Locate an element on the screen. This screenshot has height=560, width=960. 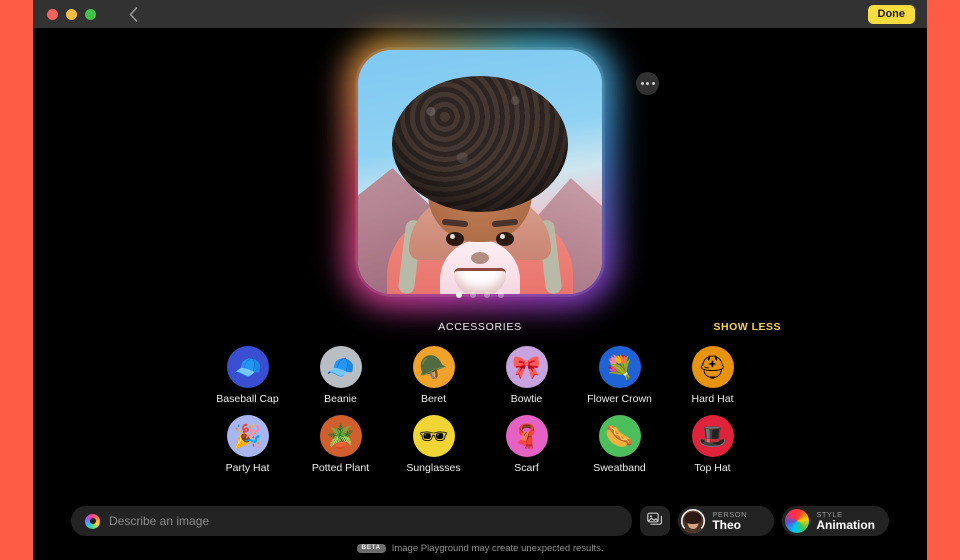
accessory-item: 🧢 Beanie is located at coordinates (340, 375).